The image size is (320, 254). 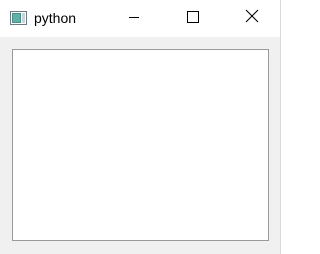 I want to click on minimize-icon, so click(x=134, y=19).